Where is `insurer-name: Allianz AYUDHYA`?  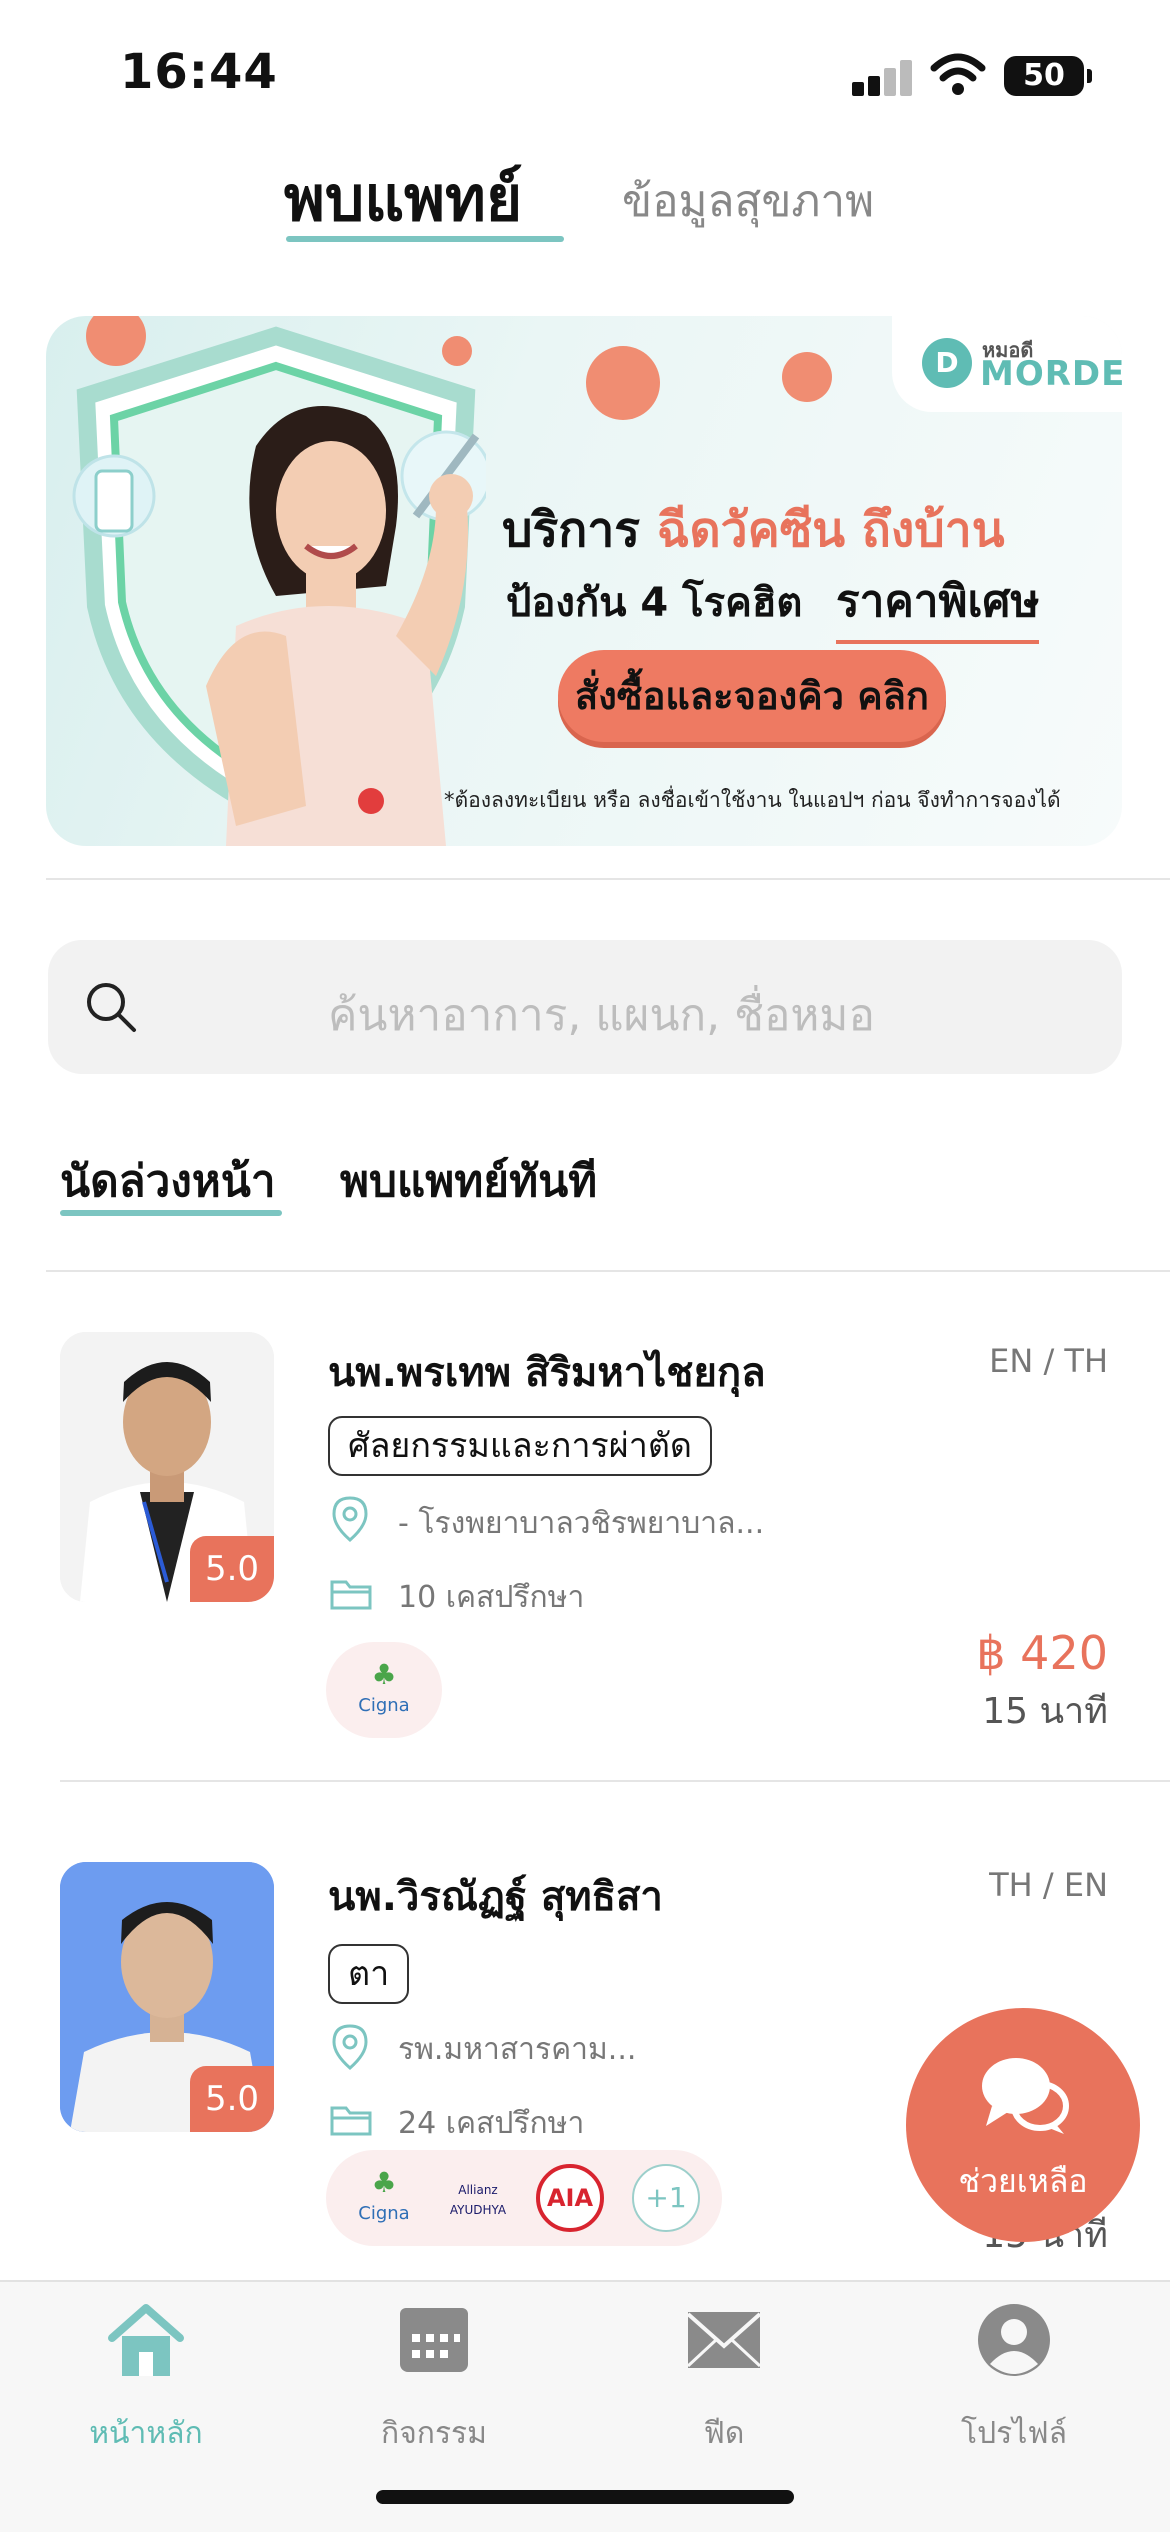
insurer-name: Allianz AYUDHYA is located at coordinates (478, 2200).